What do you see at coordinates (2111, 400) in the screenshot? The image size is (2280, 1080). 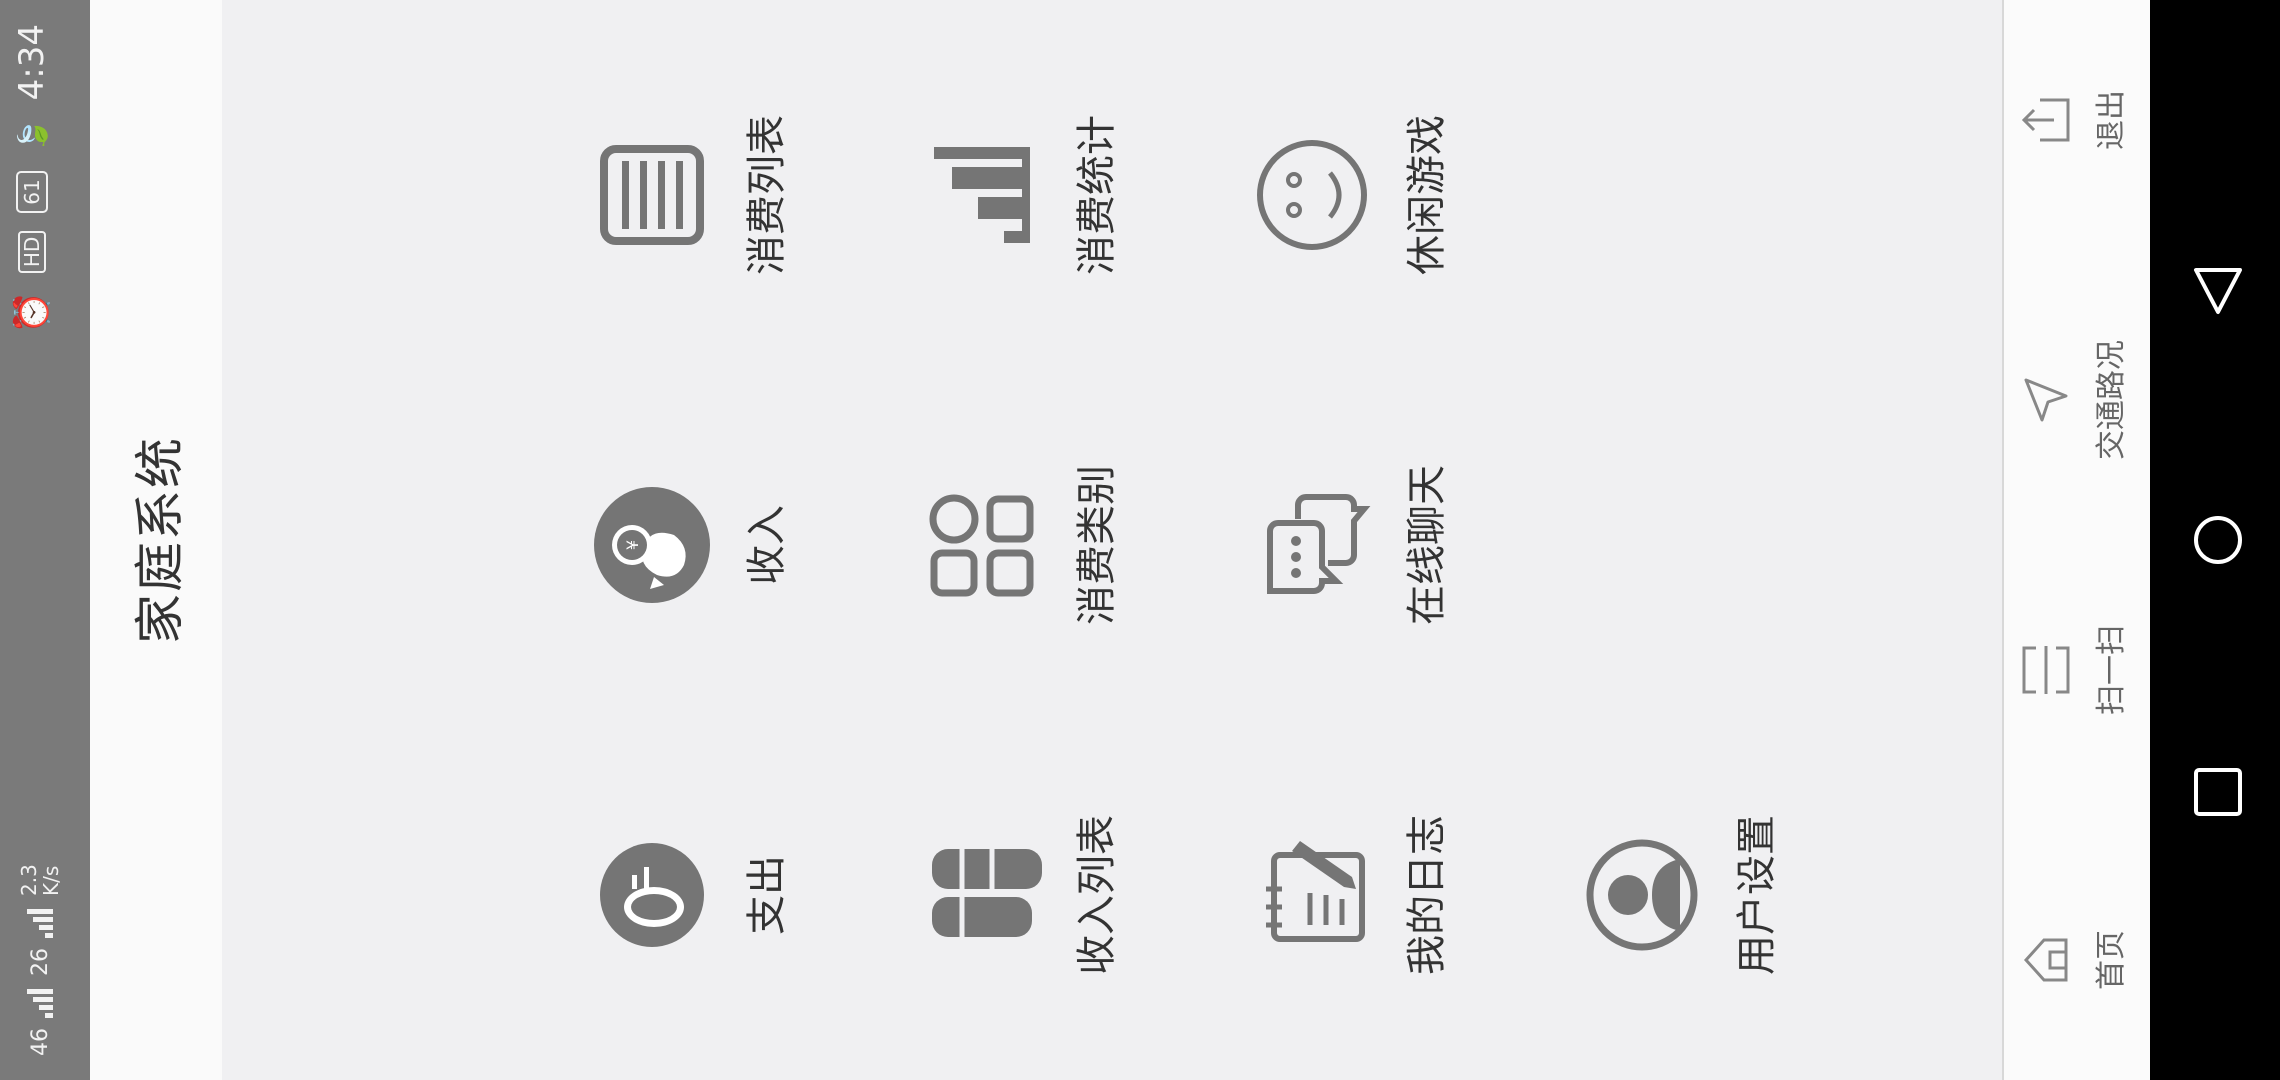 I see `nav-label-traffic: 交通路况` at bounding box center [2111, 400].